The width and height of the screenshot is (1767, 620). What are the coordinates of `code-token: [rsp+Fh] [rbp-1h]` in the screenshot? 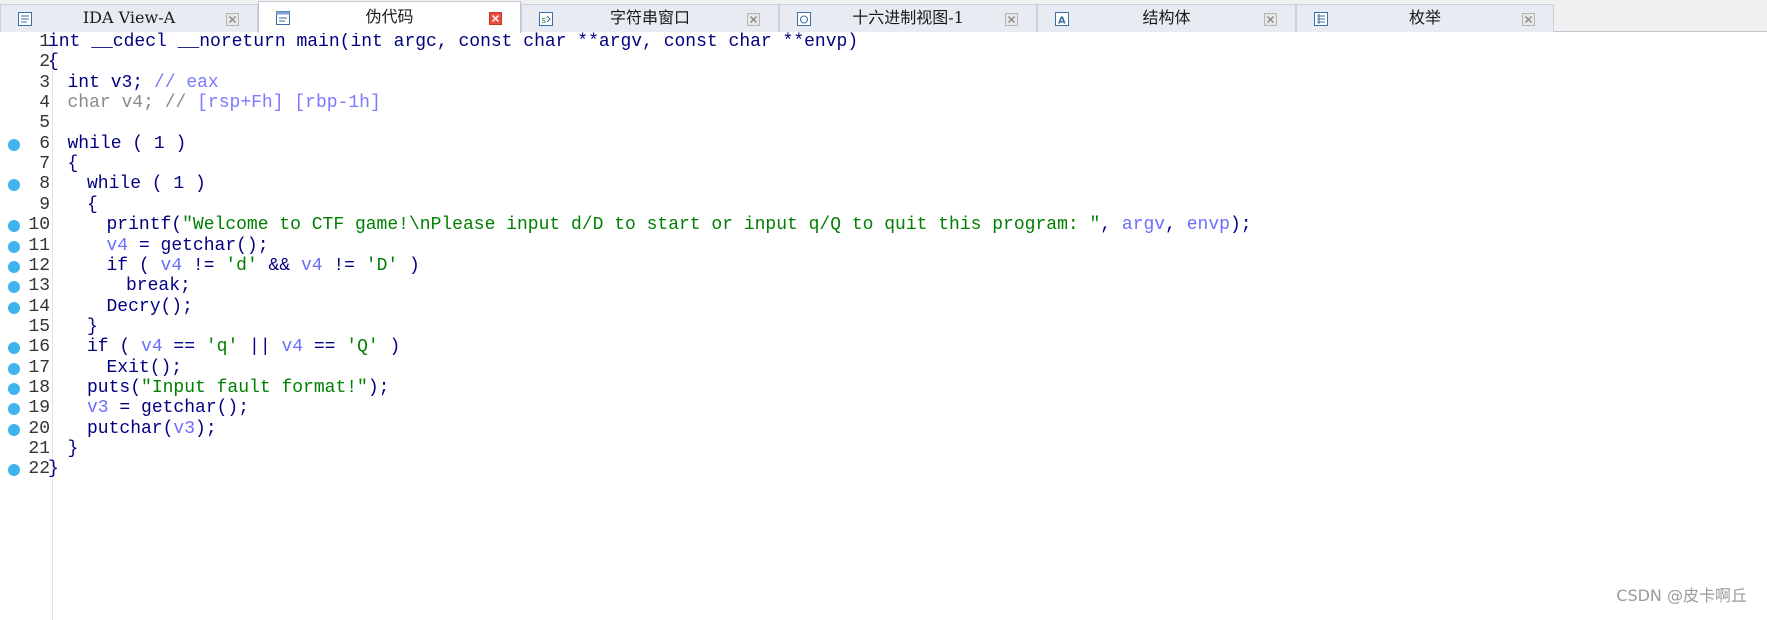 It's located at (289, 103).